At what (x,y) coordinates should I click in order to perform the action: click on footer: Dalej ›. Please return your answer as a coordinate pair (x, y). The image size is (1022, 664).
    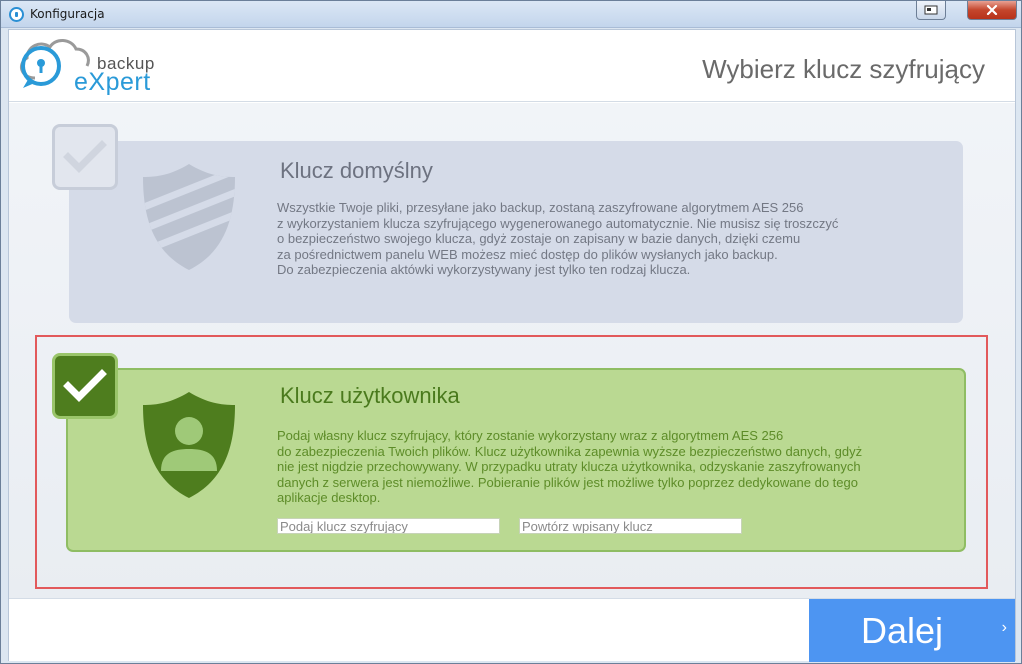
    Looking at the image, I should click on (512, 630).